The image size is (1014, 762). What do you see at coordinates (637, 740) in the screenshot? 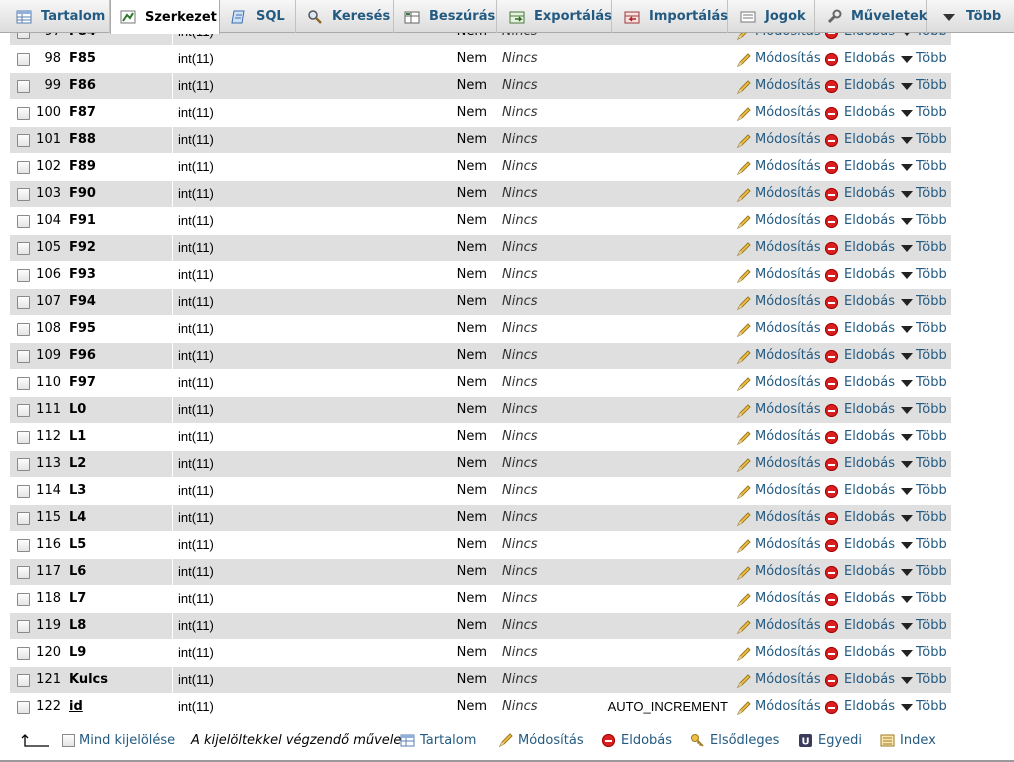
I see `bulk-drop-button: Eldobás` at bounding box center [637, 740].